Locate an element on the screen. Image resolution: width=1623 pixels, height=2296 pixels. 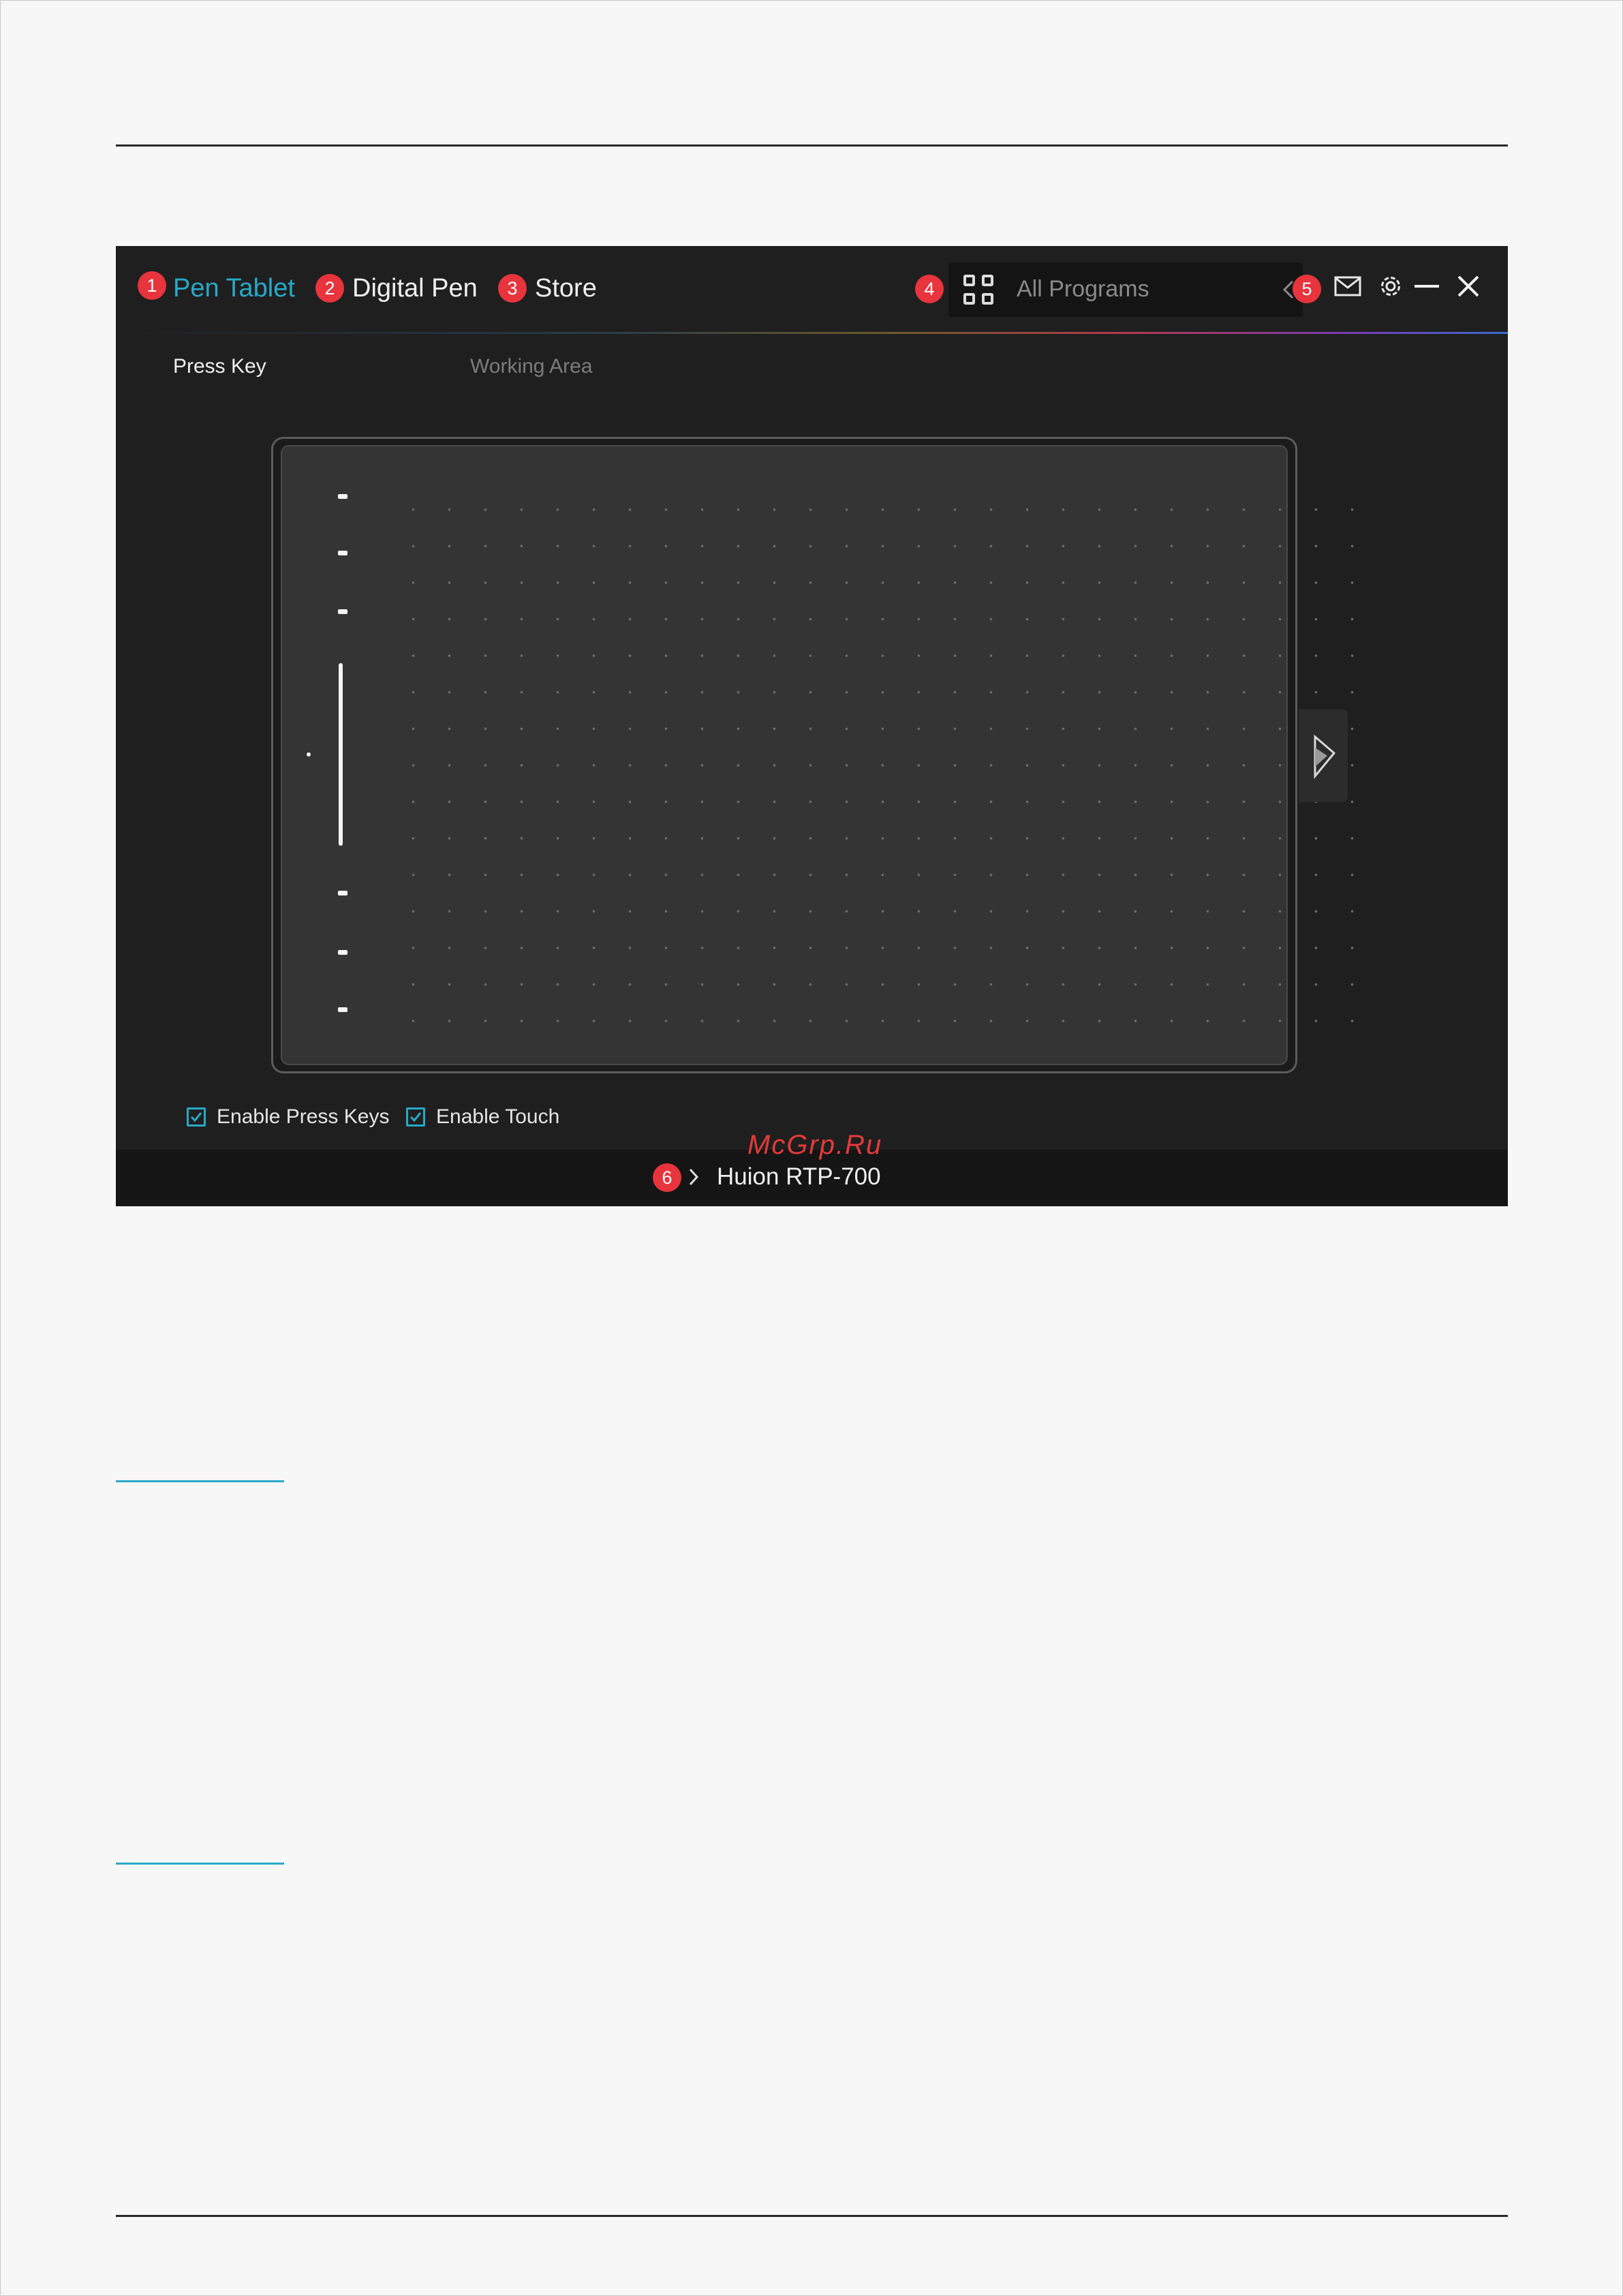
subtab-press-key: Press Key is located at coordinates (219, 366).